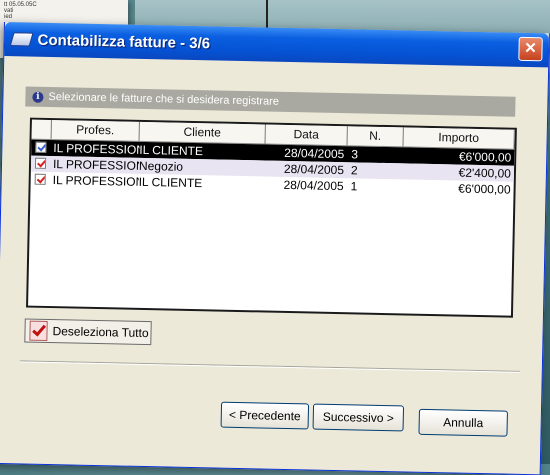 This screenshot has width=550, height=475. I want to click on previous-button: < Precedente, so click(265, 415).